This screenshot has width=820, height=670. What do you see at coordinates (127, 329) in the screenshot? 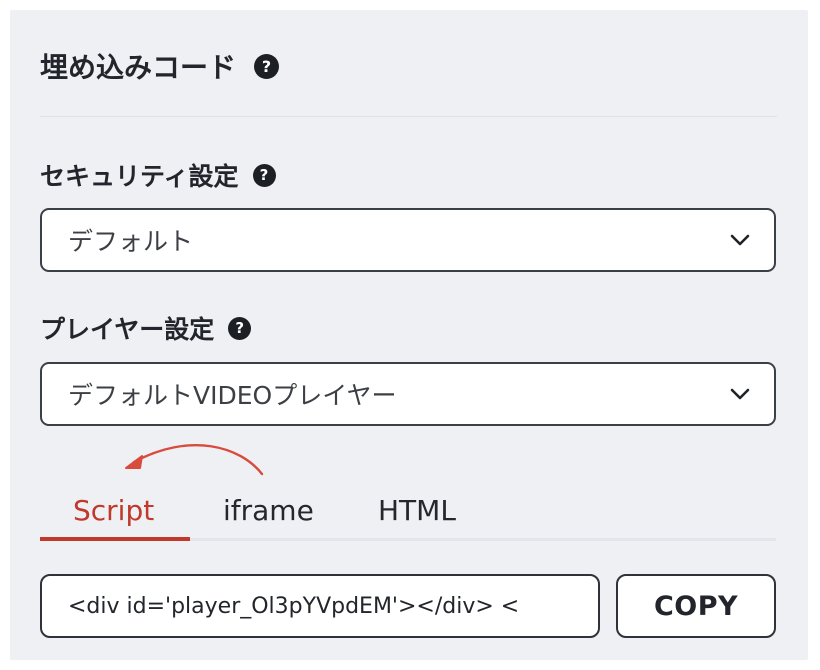
I see `player-settings-label: プレイヤー設定` at bounding box center [127, 329].